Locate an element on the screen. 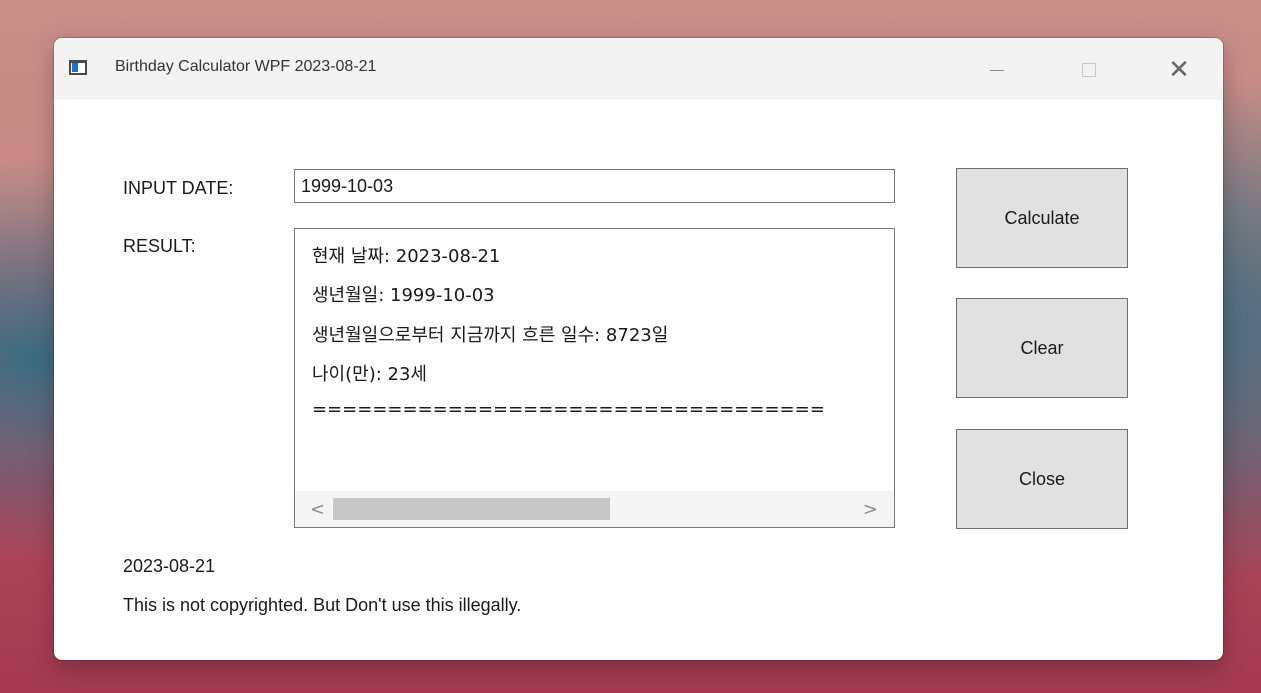 Image resolution: width=1261 pixels, height=693 pixels. close-icon: ✕ is located at coordinates (1179, 70).